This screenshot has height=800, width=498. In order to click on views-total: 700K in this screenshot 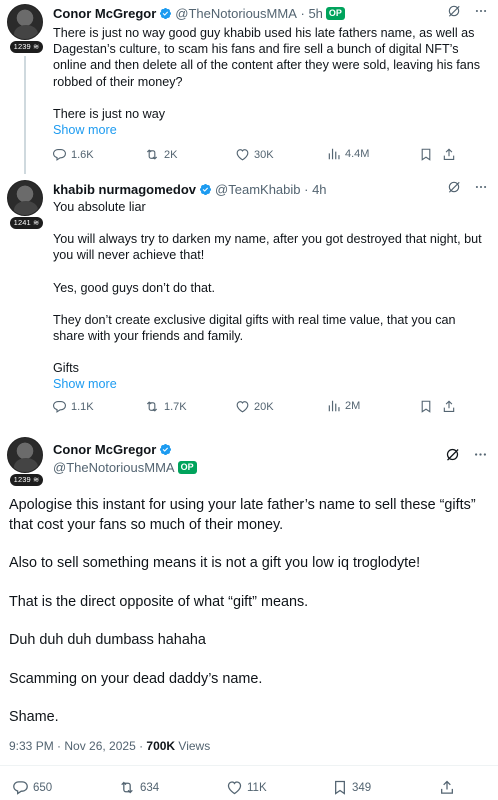, I will do `click(161, 746)`.